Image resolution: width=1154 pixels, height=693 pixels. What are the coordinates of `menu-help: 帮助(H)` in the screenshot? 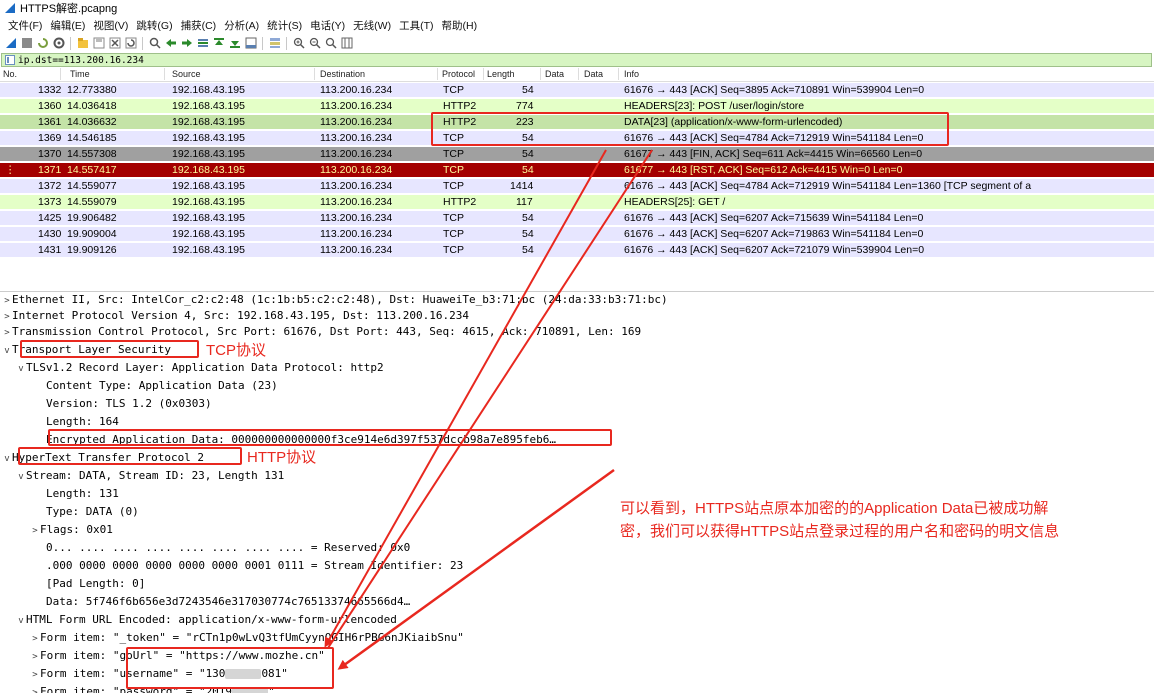 It's located at (460, 25).